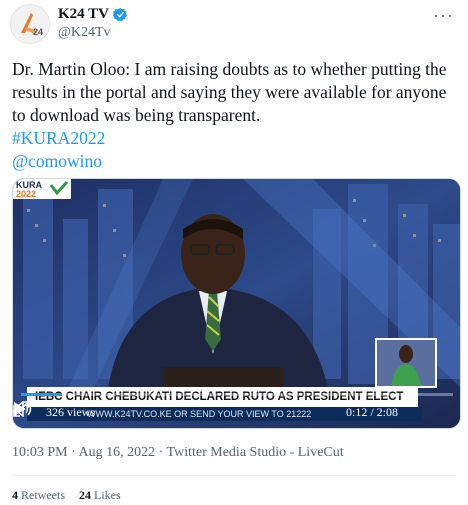  I want to click on more-options-icon: ···, so click(443, 16).